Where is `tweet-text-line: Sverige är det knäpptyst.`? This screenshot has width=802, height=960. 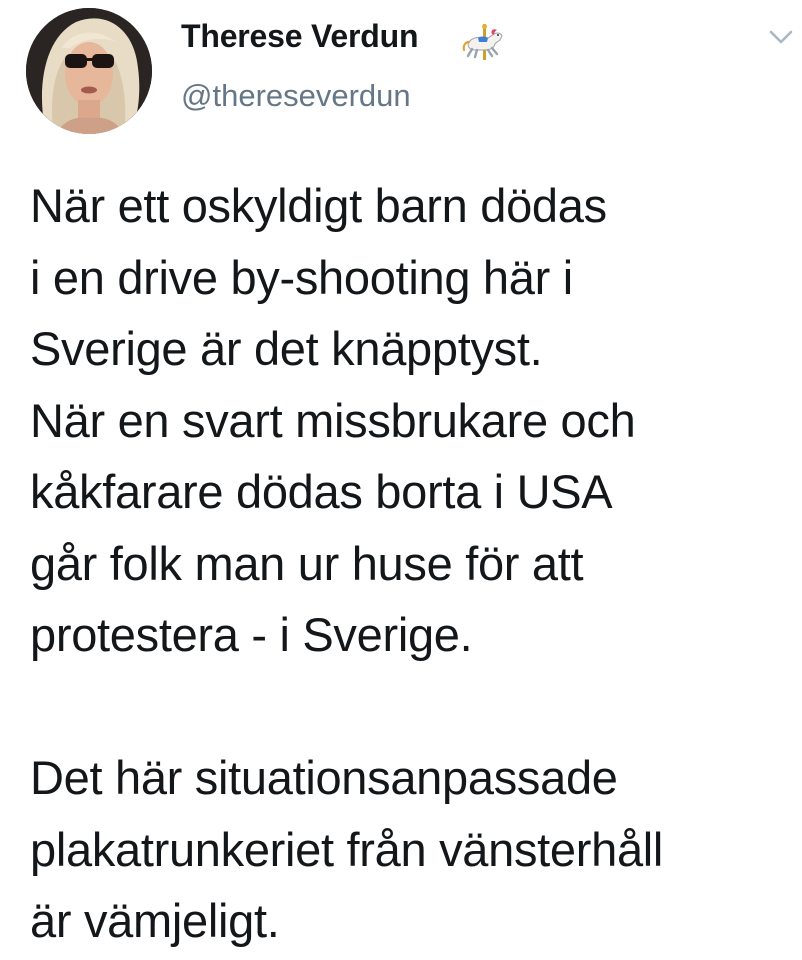
tweet-text-line: Sverige är det knäpptyst. is located at coordinates (286, 348).